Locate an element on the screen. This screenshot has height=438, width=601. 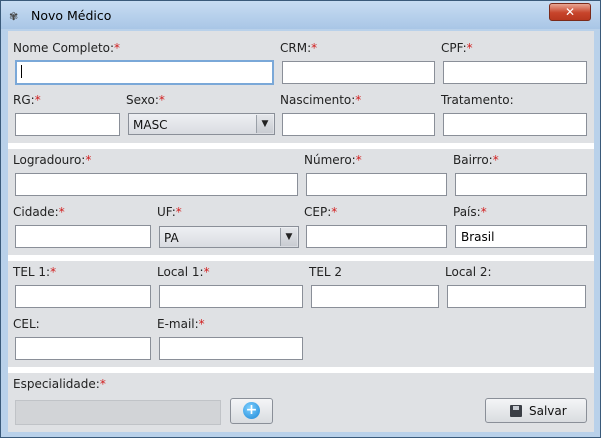
save-button: Salvar is located at coordinates (536, 410).